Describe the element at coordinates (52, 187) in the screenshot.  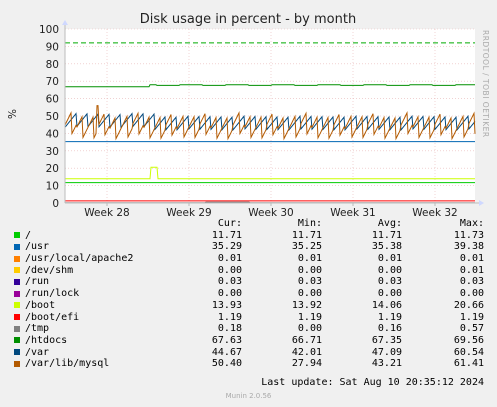
I see `y-tick-label: 10` at that location.